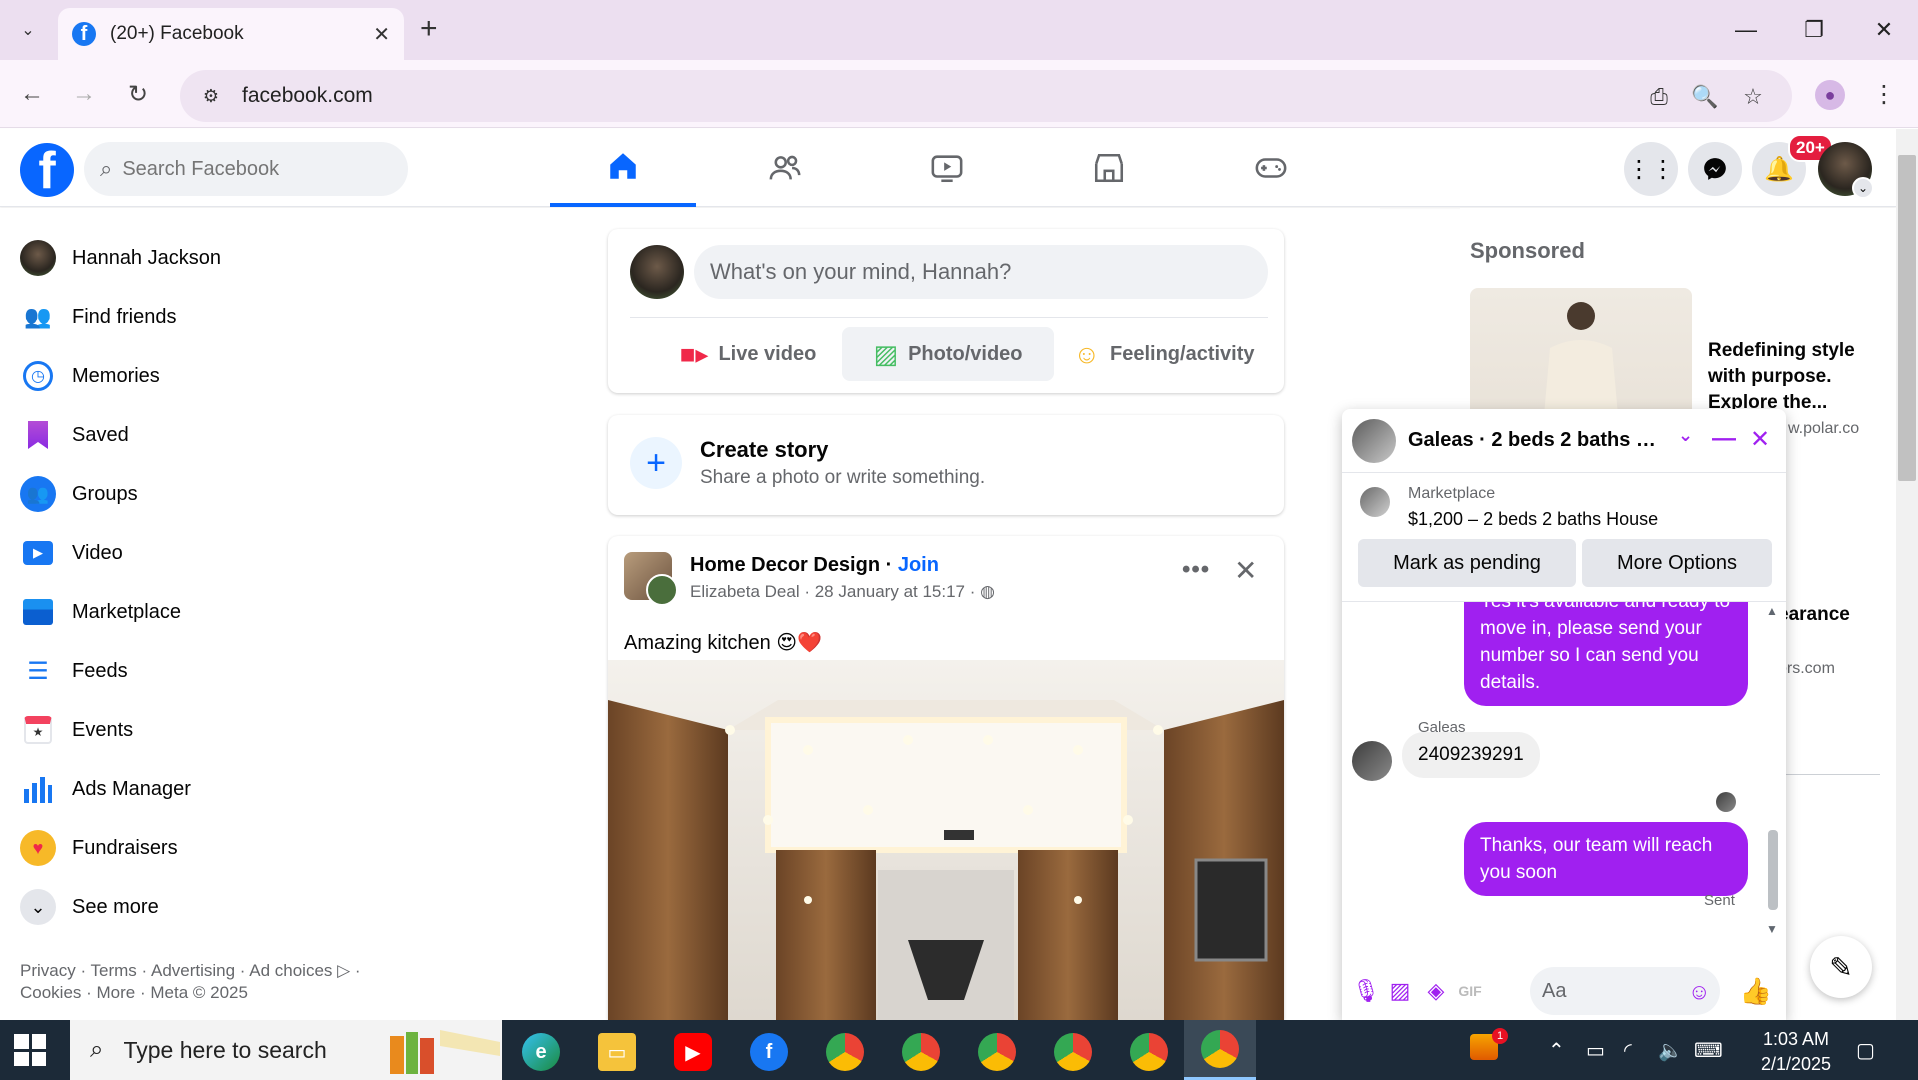  What do you see at coordinates (918, 565) in the screenshot?
I see `join-button: Join` at bounding box center [918, 565].